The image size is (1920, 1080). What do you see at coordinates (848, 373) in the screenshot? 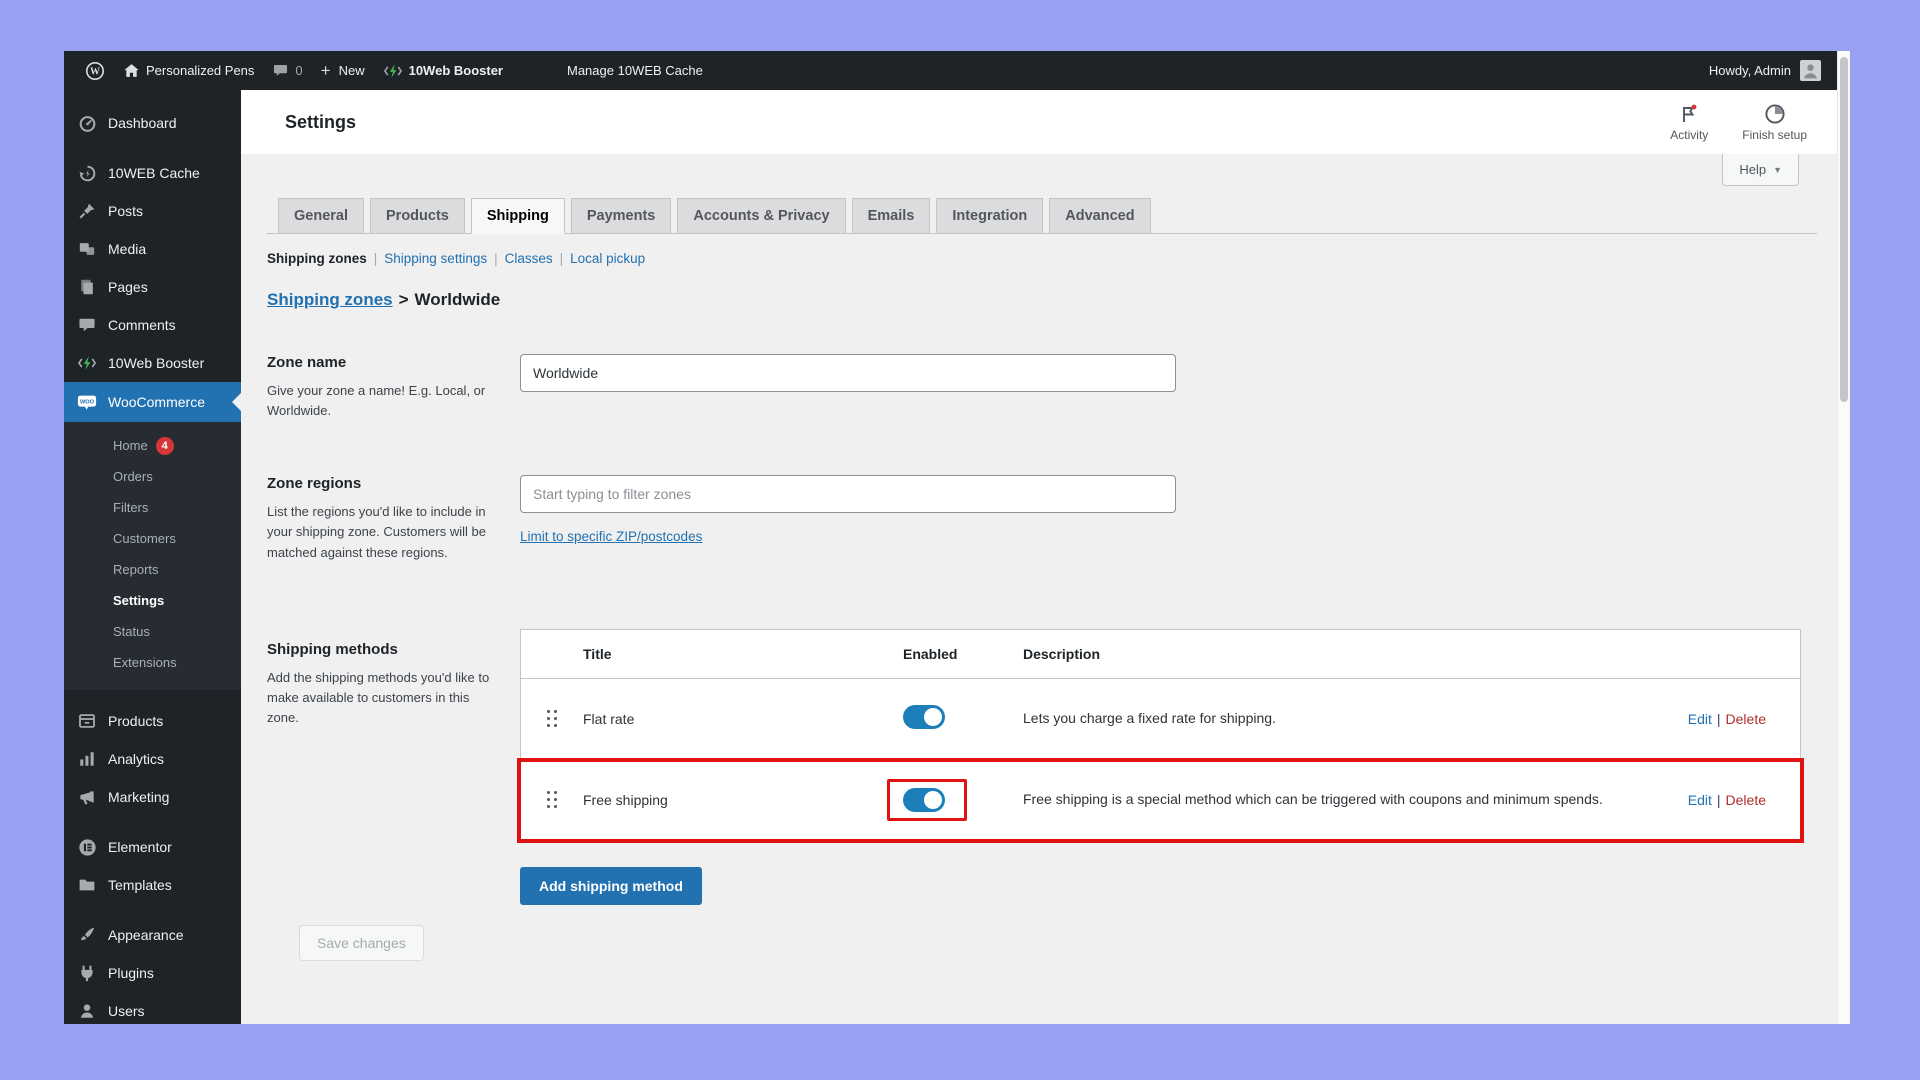
I see `zone-name-input` at bounding box center [848, 373].